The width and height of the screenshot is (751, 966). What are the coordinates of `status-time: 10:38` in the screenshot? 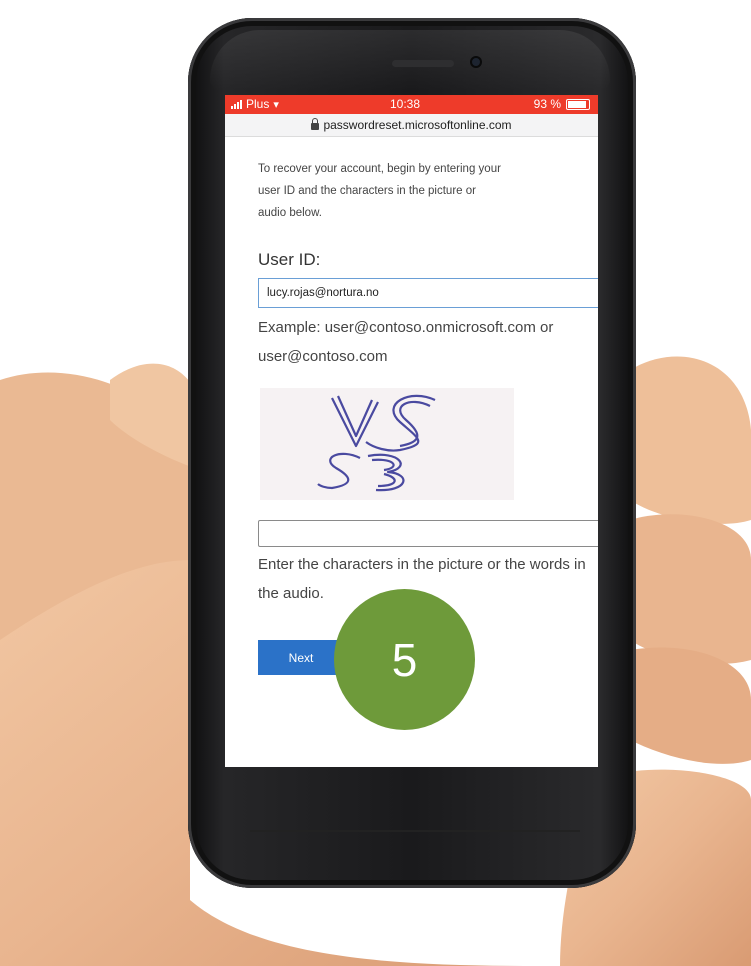 It's located at (405, 104).